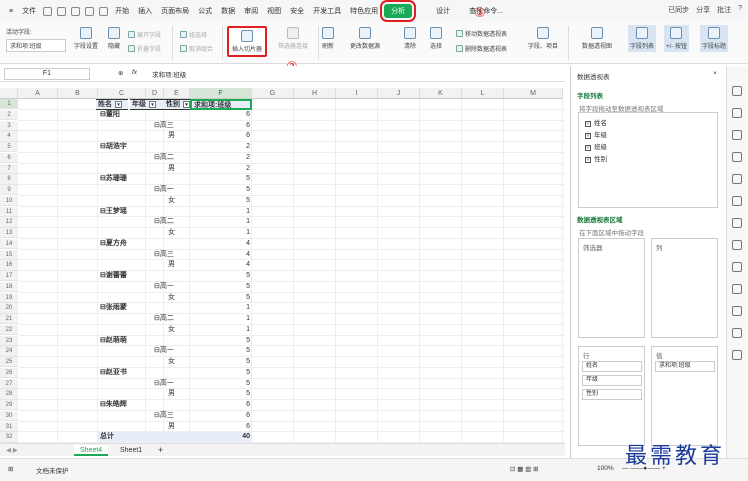 The height and width of the screenshot is (481, 748). I want to click on field-grade: ✓ 年级, so click(596, 134).